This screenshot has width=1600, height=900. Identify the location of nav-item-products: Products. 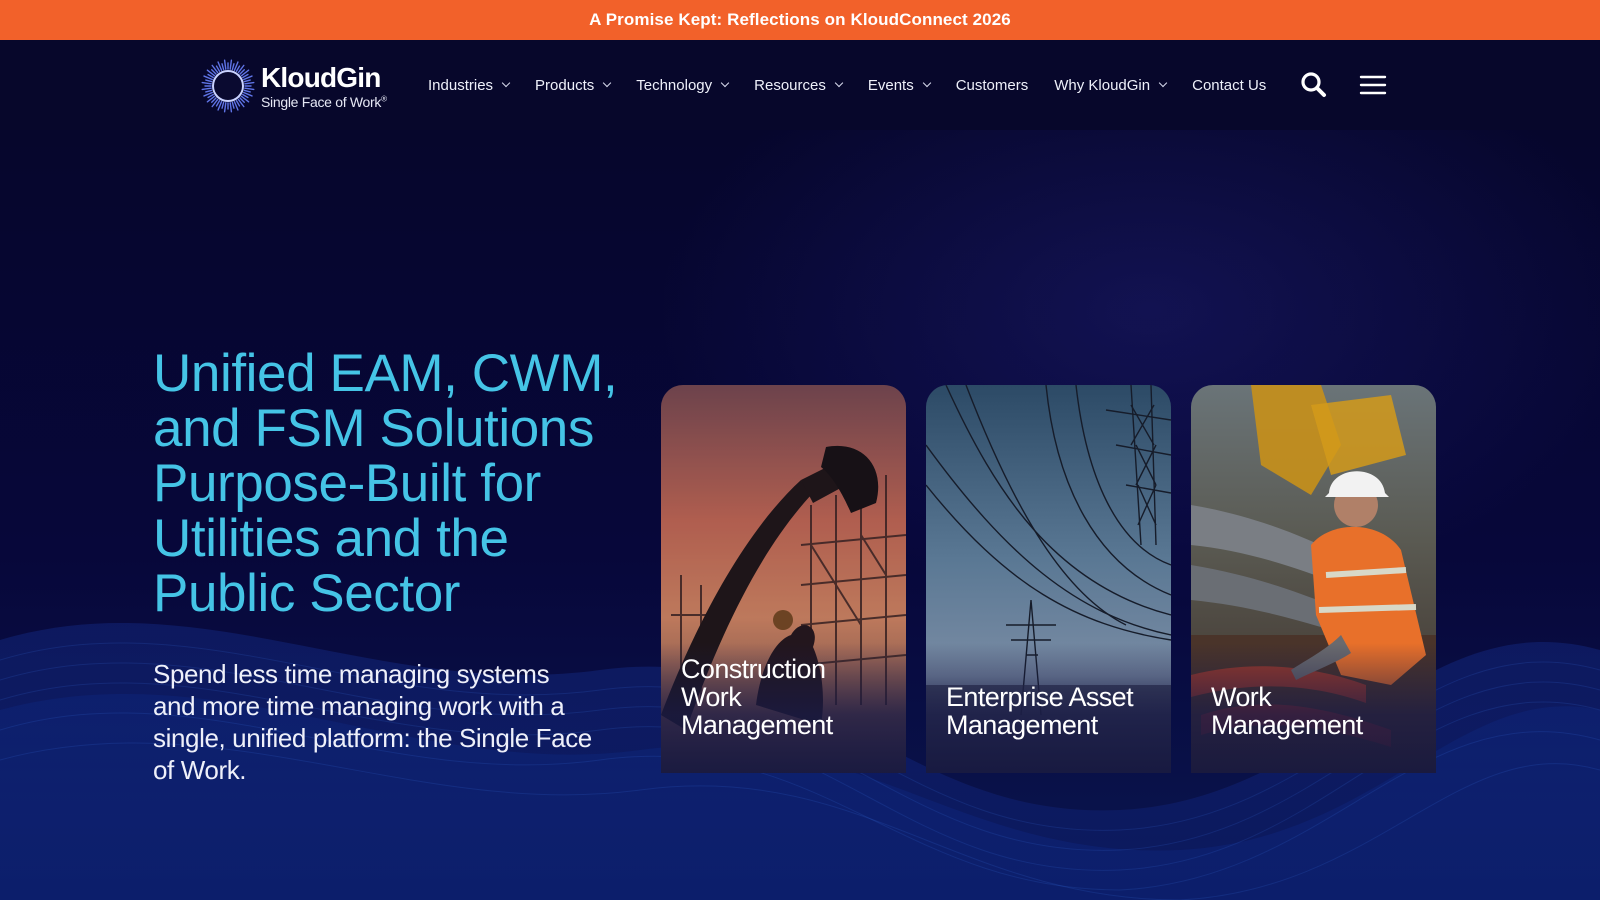
(573, 85).